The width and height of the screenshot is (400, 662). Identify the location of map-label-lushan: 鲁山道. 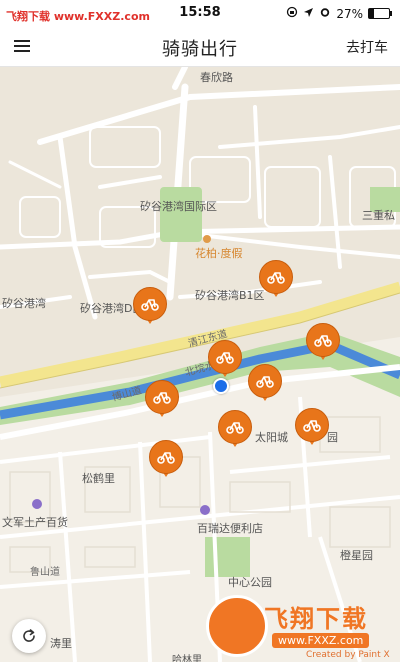
(45, 572).